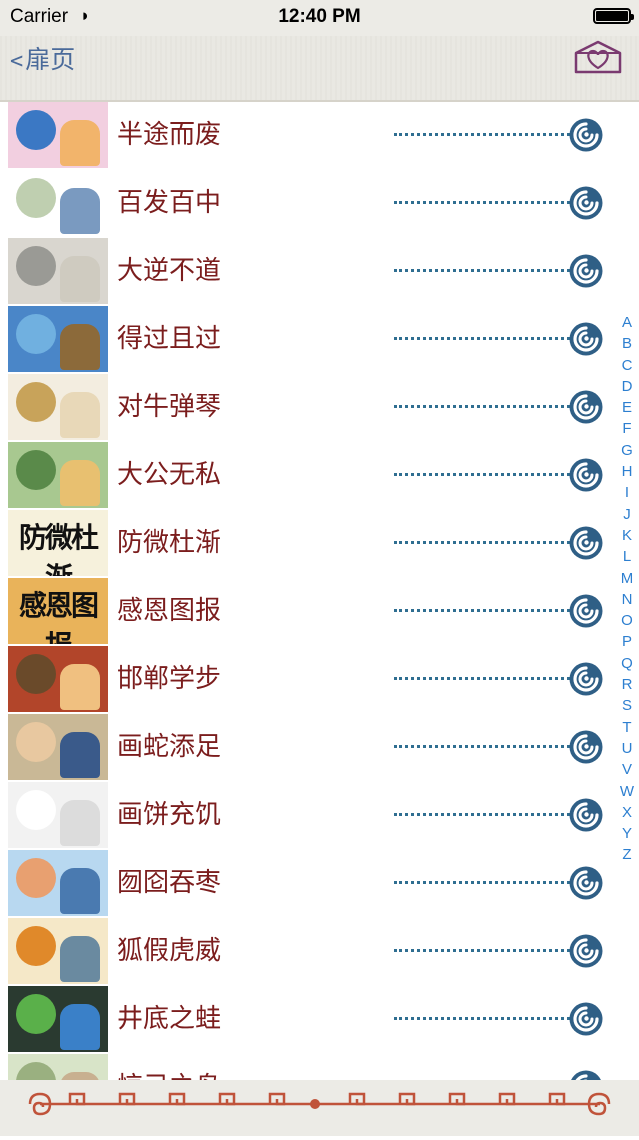 The image size is (639, 1140). Describe the element at coordinates (308, 270) in the screenshot. I see `list-item: 大逆不道` at that location.